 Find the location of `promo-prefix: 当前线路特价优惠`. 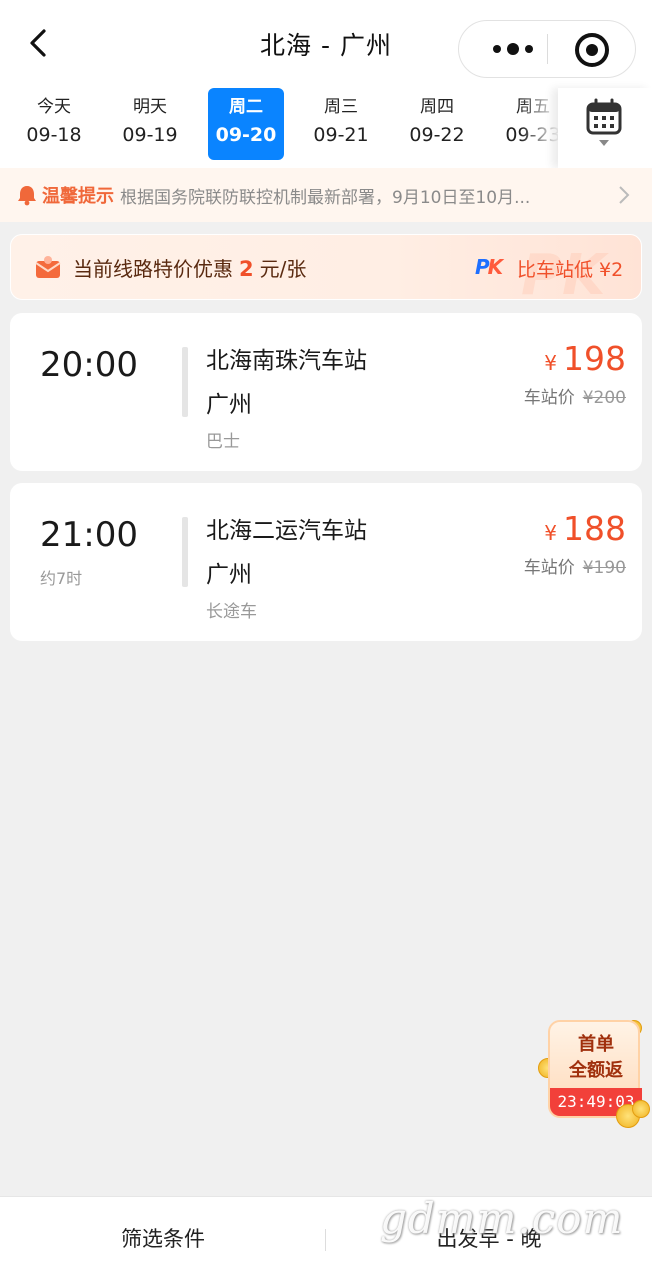

promo-prefix: 当前线路特价优惠 is located at coordinates (153, 269).